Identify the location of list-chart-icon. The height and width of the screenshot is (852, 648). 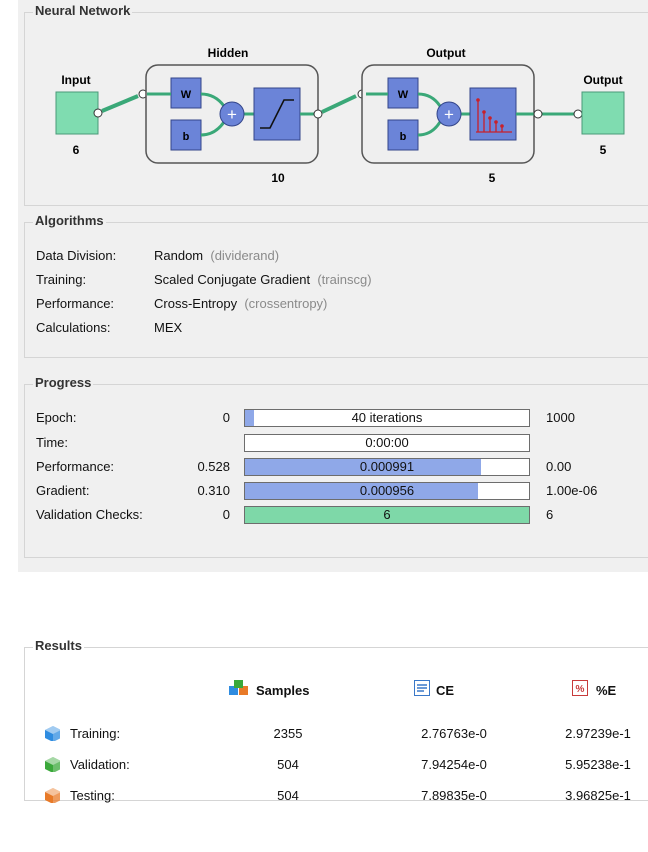
(422, 688).